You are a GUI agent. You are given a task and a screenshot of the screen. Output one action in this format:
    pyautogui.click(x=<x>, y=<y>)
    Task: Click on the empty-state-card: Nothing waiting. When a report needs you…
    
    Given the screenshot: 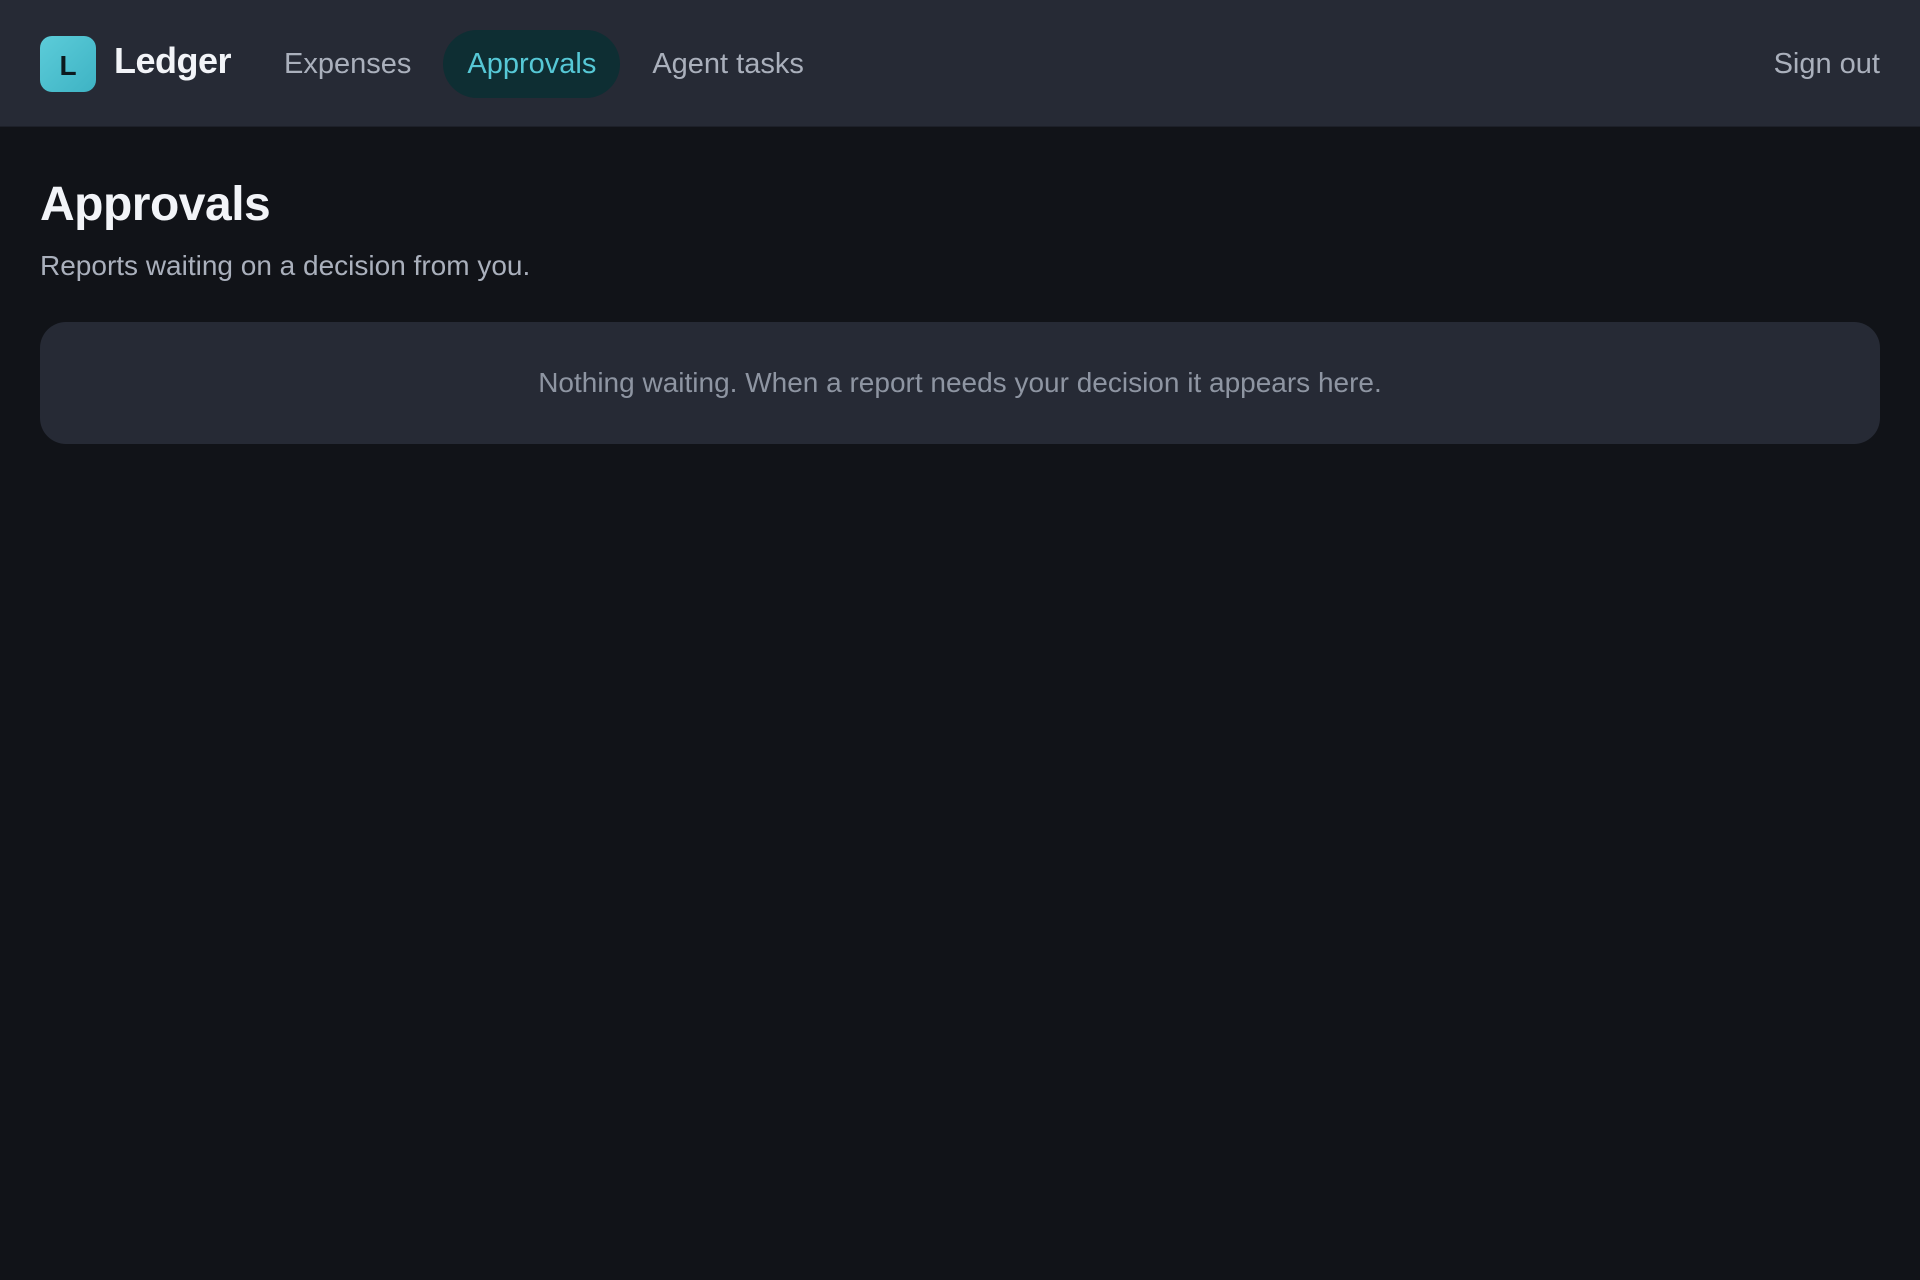 What is the action you would take?
    pyautogui.click(x=960, y=383)
    